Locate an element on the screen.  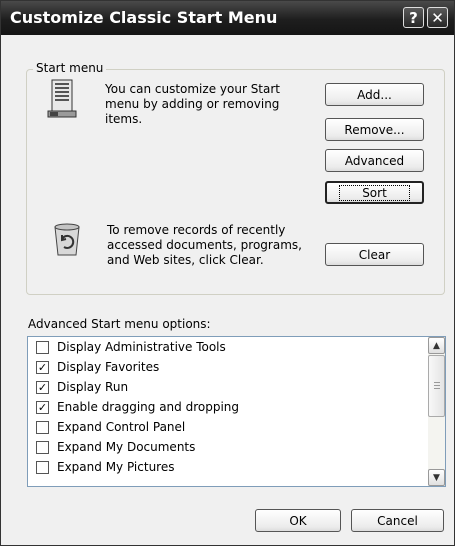
chevron-up-icon: ▲ is located at coordinates (436, 345).